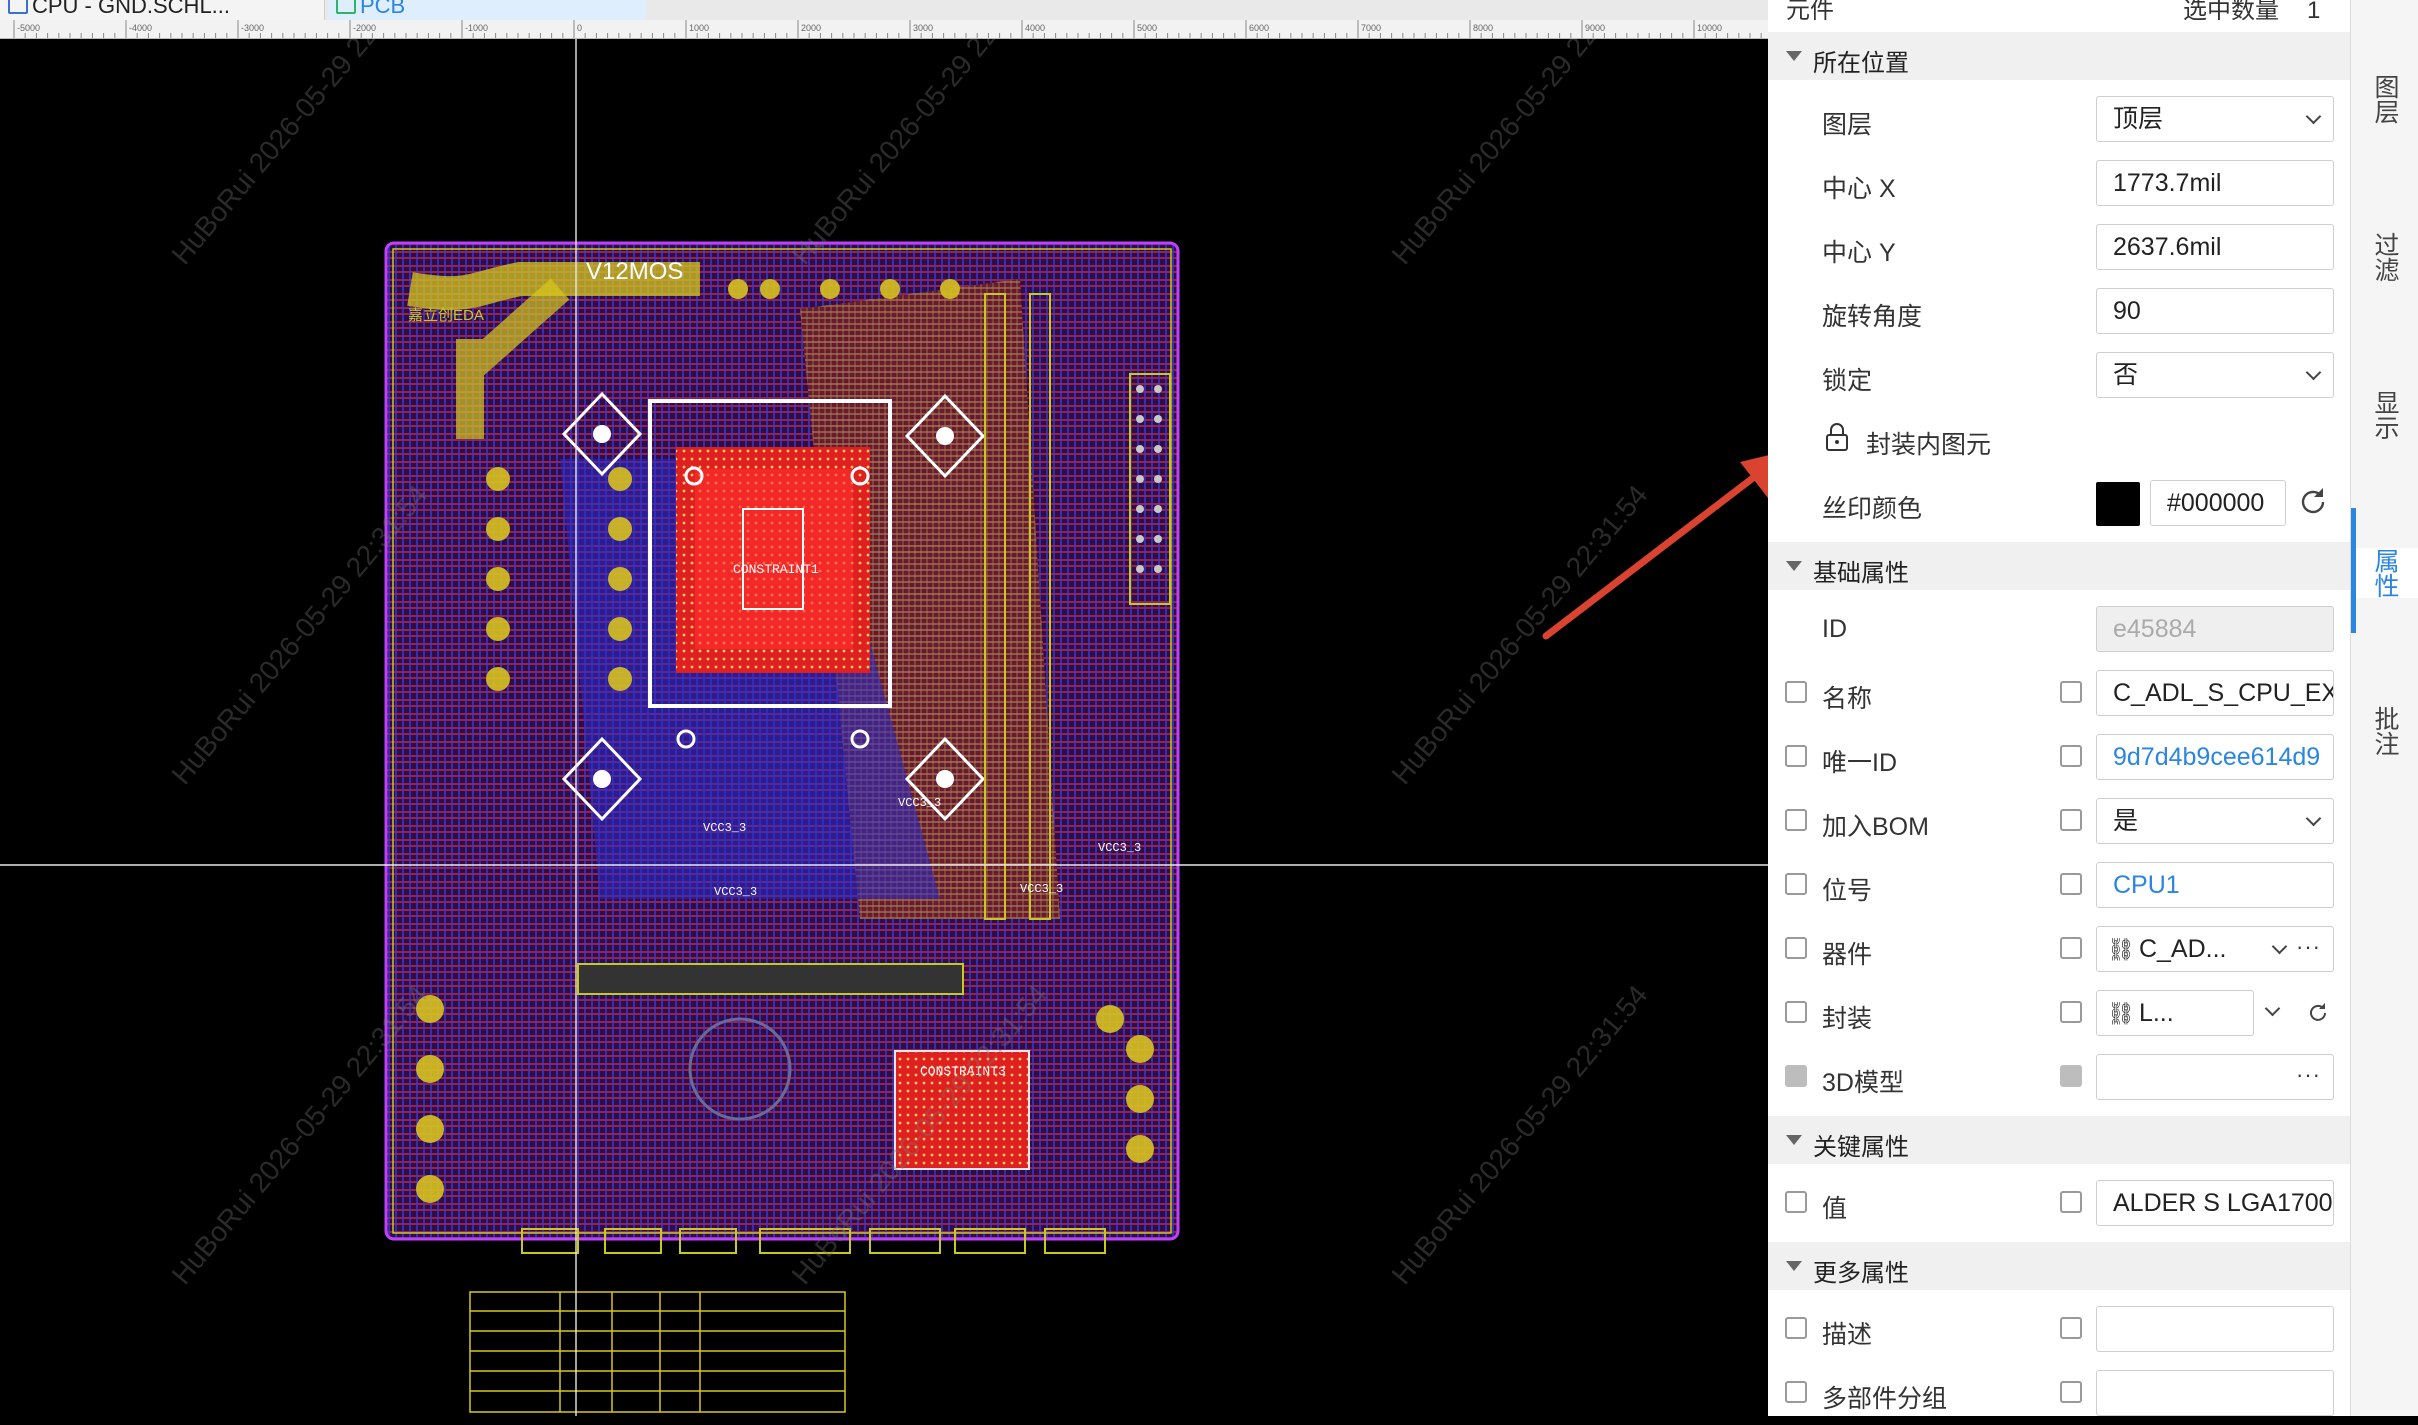  I want to click on document-tab-strip: CPU - GND.SCHL... PCB, so click(884, 10).